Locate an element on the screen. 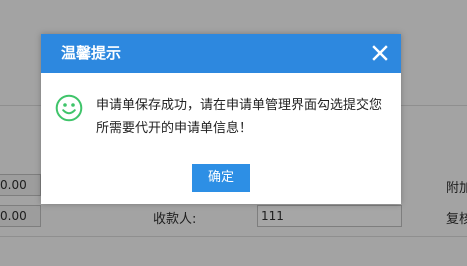 The image size is (467, 266). close-icon is located at coordinates (380, 53).